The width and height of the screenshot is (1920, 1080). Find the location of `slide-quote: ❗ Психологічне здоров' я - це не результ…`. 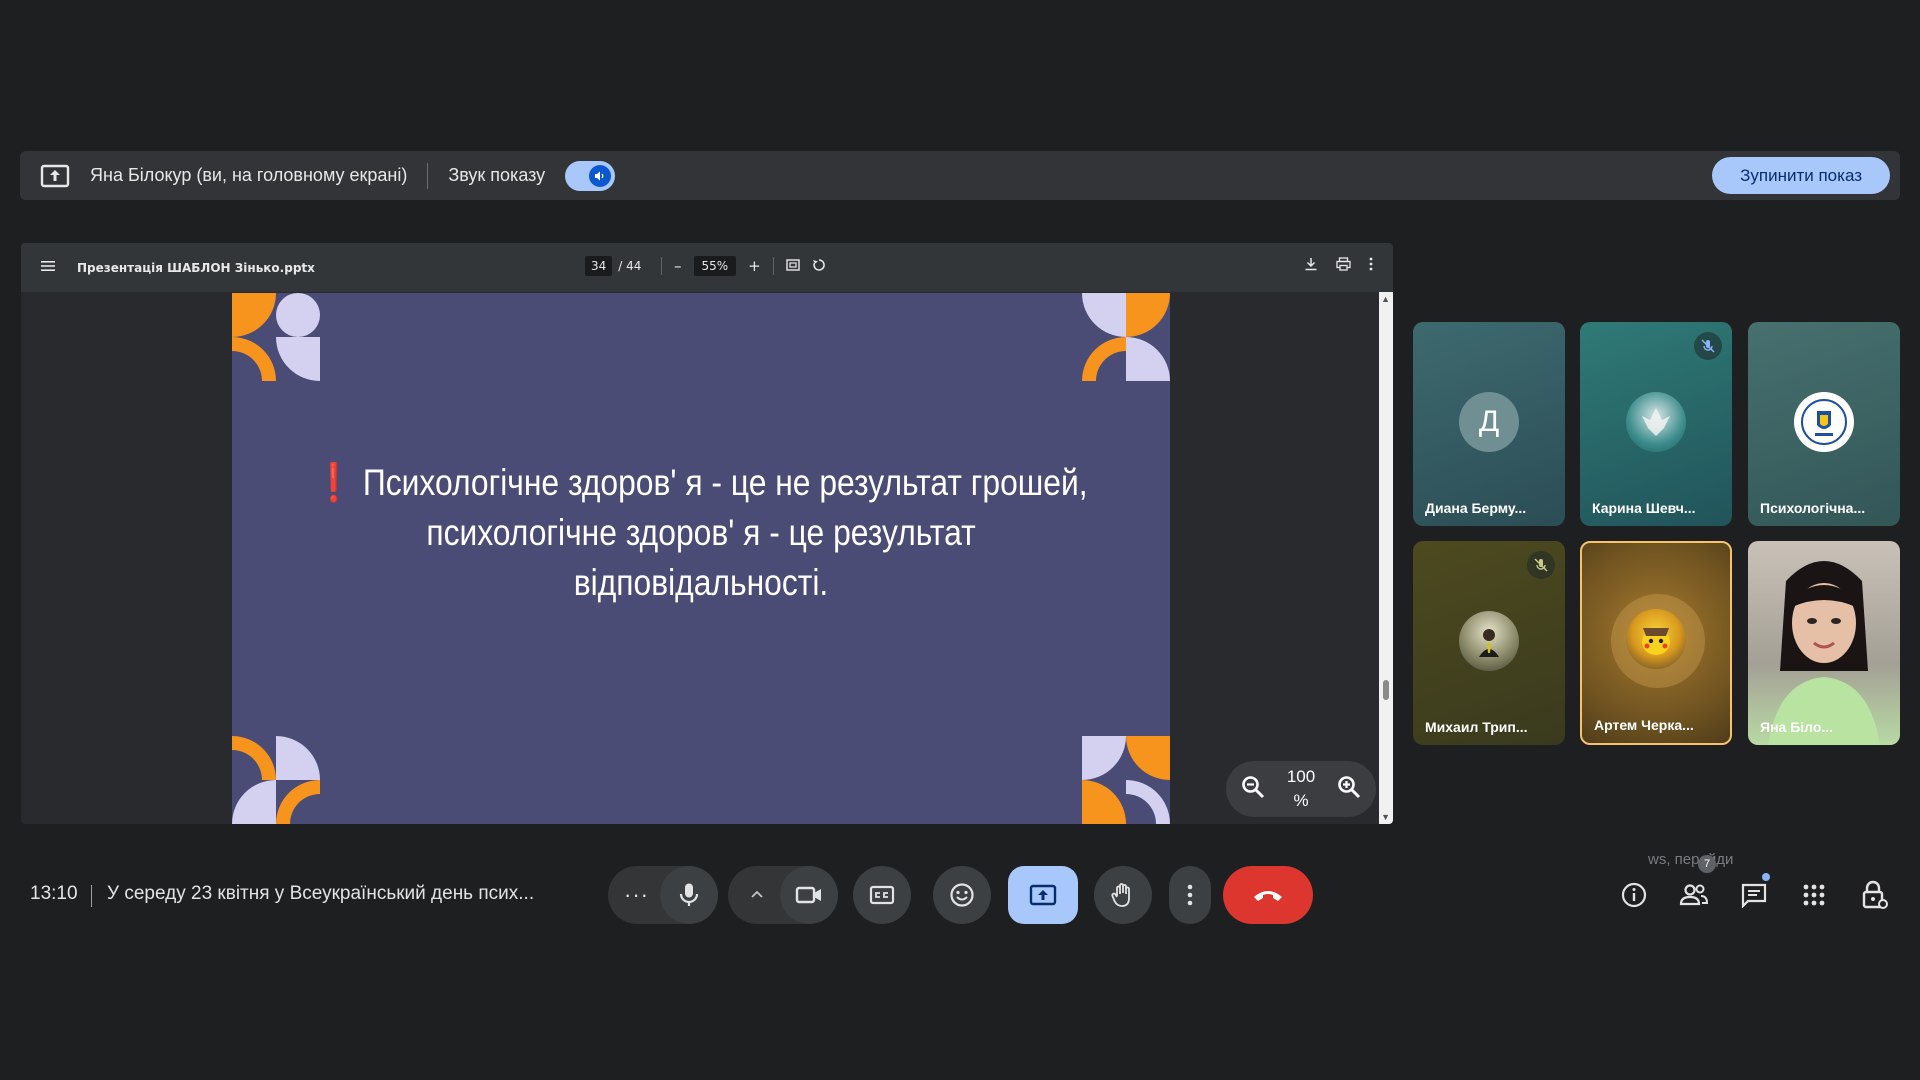

slide-quote: ❗ Психологічне здоров' я - це не результ… is located at coordinates (701, 533).